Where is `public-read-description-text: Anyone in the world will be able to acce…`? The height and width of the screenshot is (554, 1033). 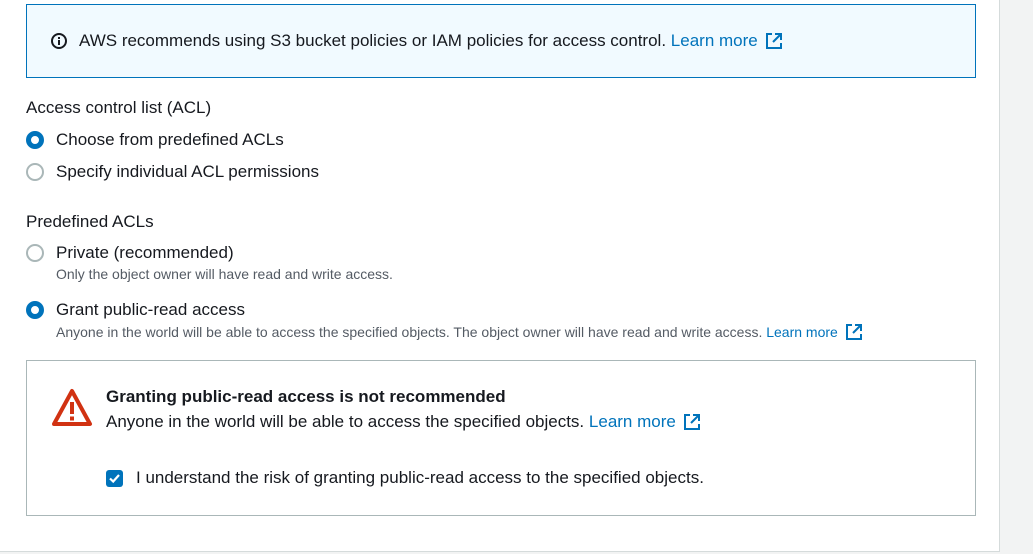 public-read-description-text: Anyone in the world will be able to acce… is located at coordinates (409, 332).